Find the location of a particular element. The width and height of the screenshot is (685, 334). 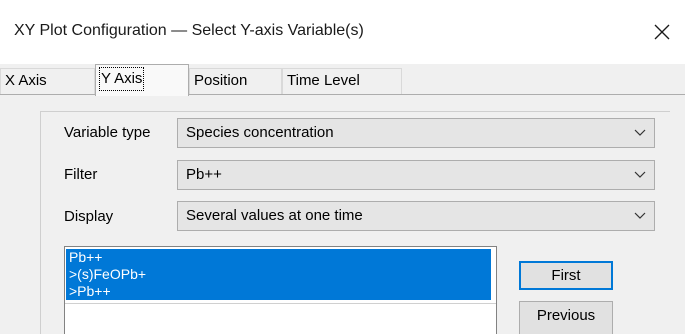

tab-x-axis: X Axis is located at coordinates (47, 81).